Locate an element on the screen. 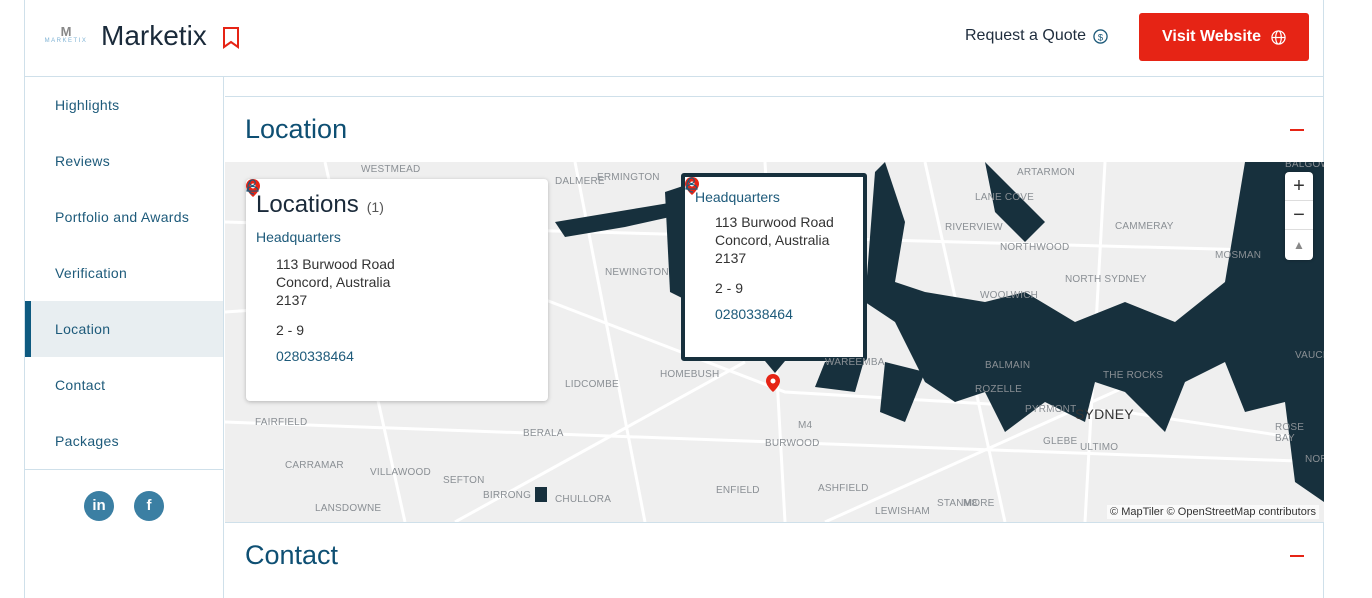 The height and width of the screenshot is (598, 1372). zoom-controls: + − ▲ is located at coordinates (1299, 216).